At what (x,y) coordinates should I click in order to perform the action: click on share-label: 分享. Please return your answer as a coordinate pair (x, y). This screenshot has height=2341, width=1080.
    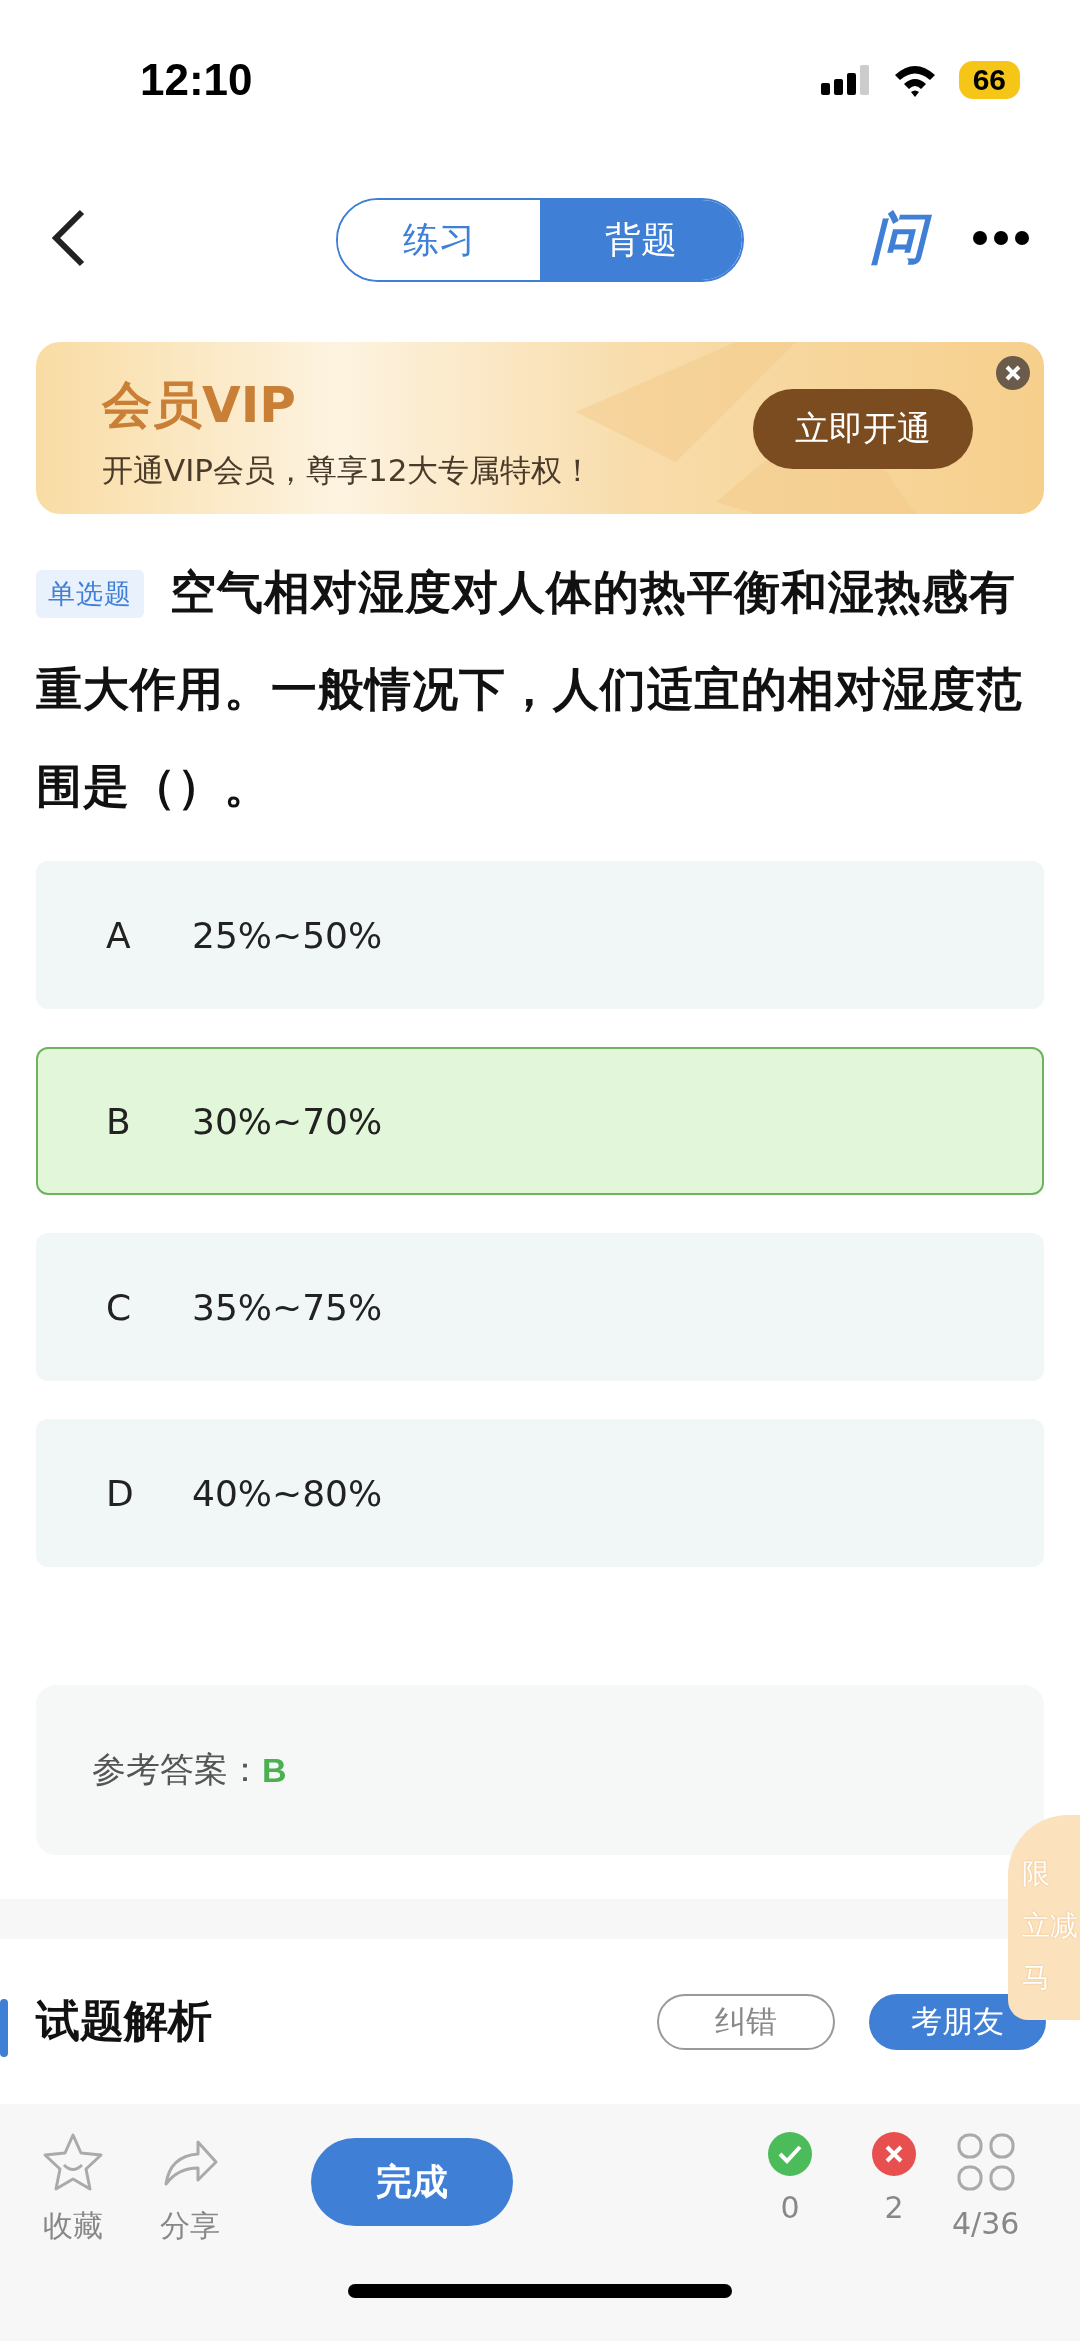
    Looking at the image, I should click on (190, 2226).